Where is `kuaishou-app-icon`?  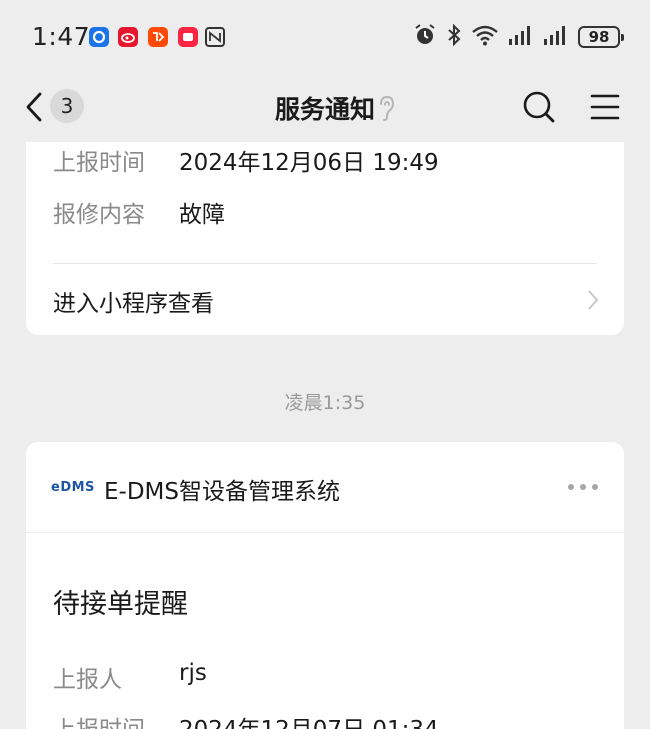 kuaishou-app-icon is located at coordinates (158, 37).